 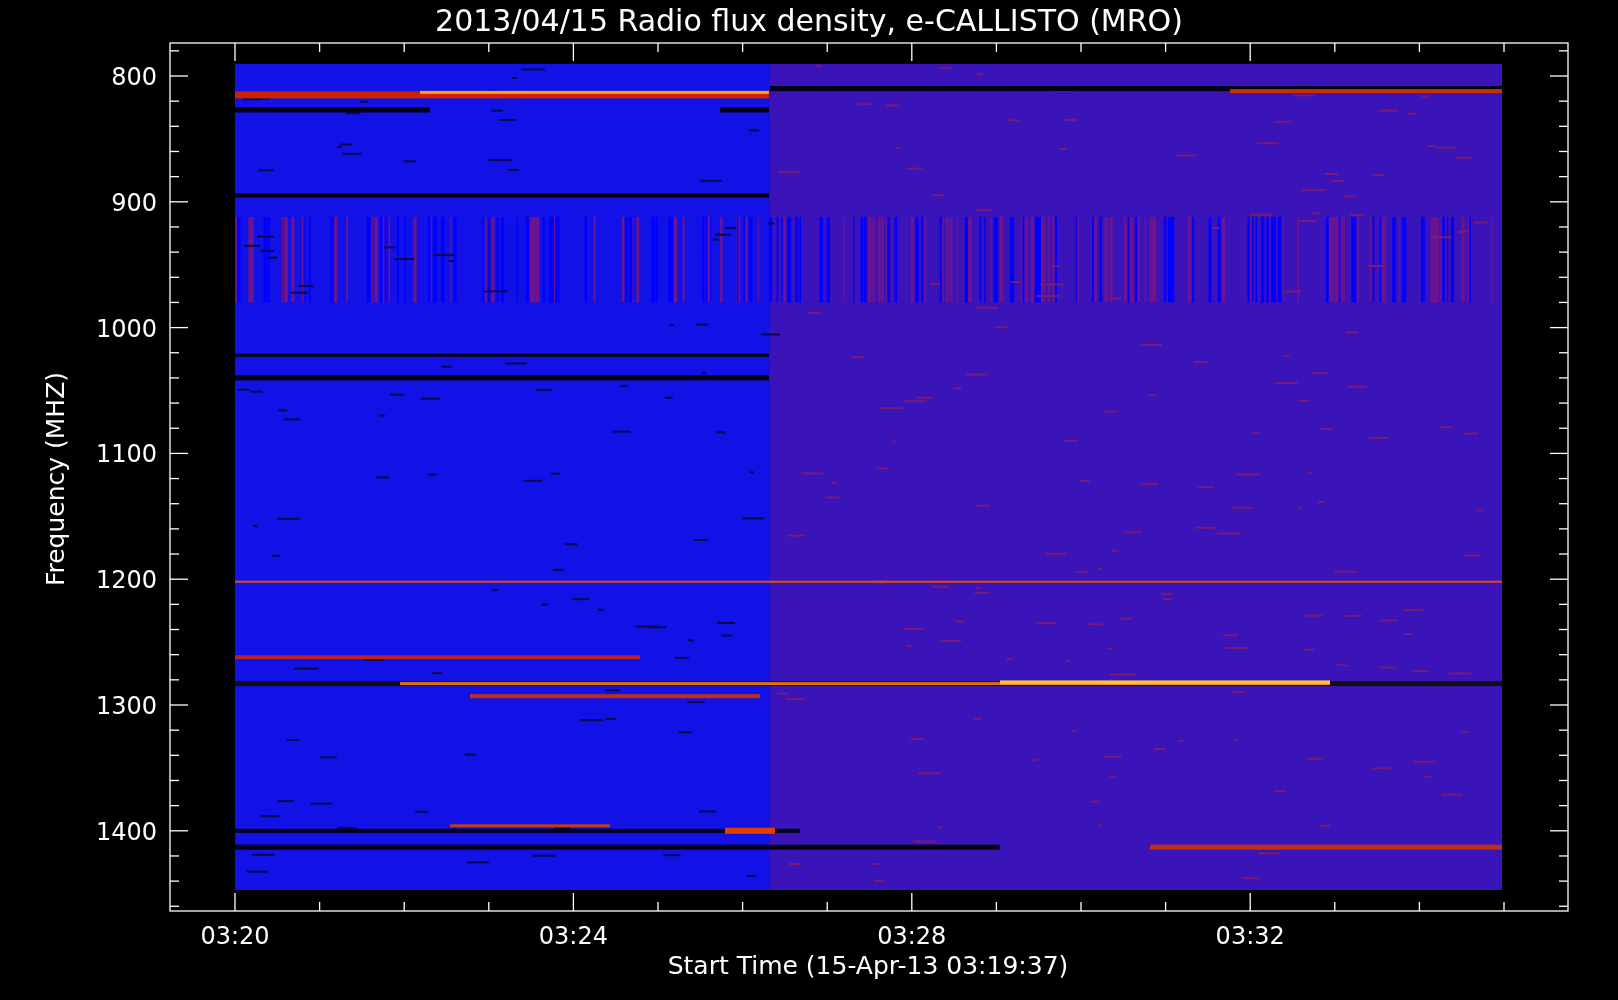 What do you see at coordinates (126, 328) in the screenshot?
I see `y-axis-tick-label: 1000` at bounding box center [126, 328].